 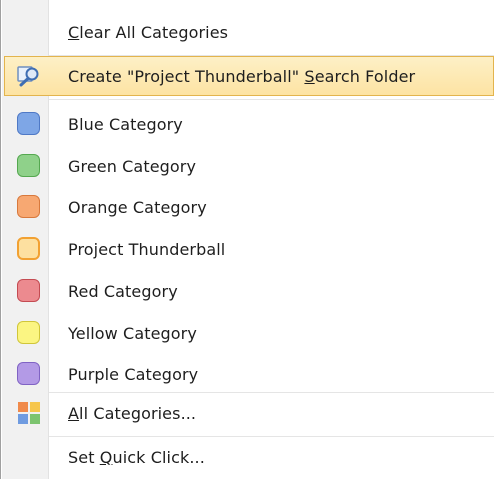 What do you see at coordinates (248, 166) in the screenshot?
I see `category-item: Green Category` at bounding box center [248, 166].